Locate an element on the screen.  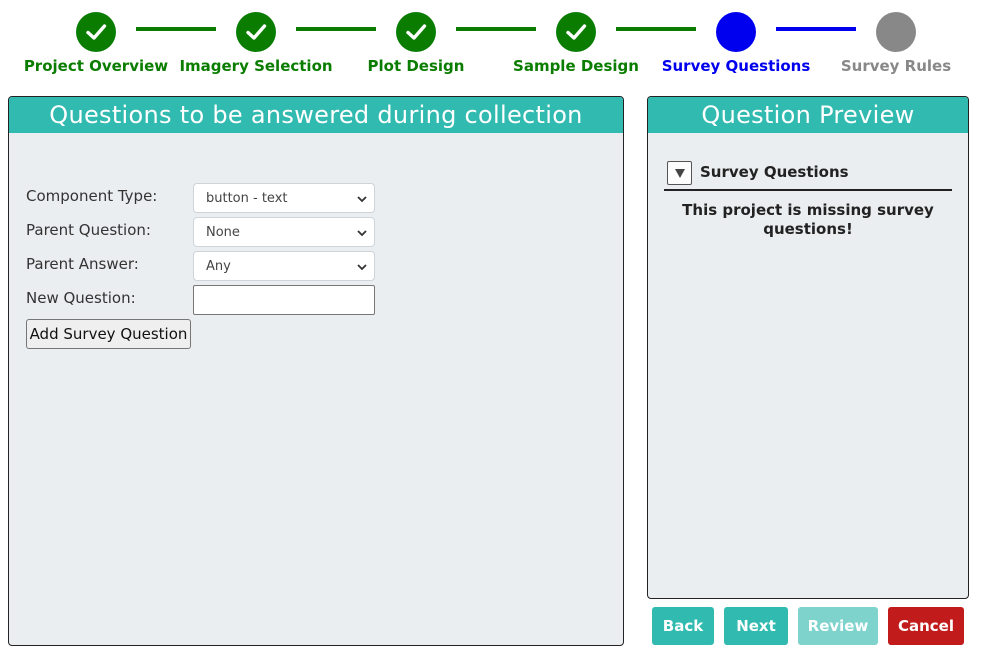
collapse-button is located at coordinates (679, 173).